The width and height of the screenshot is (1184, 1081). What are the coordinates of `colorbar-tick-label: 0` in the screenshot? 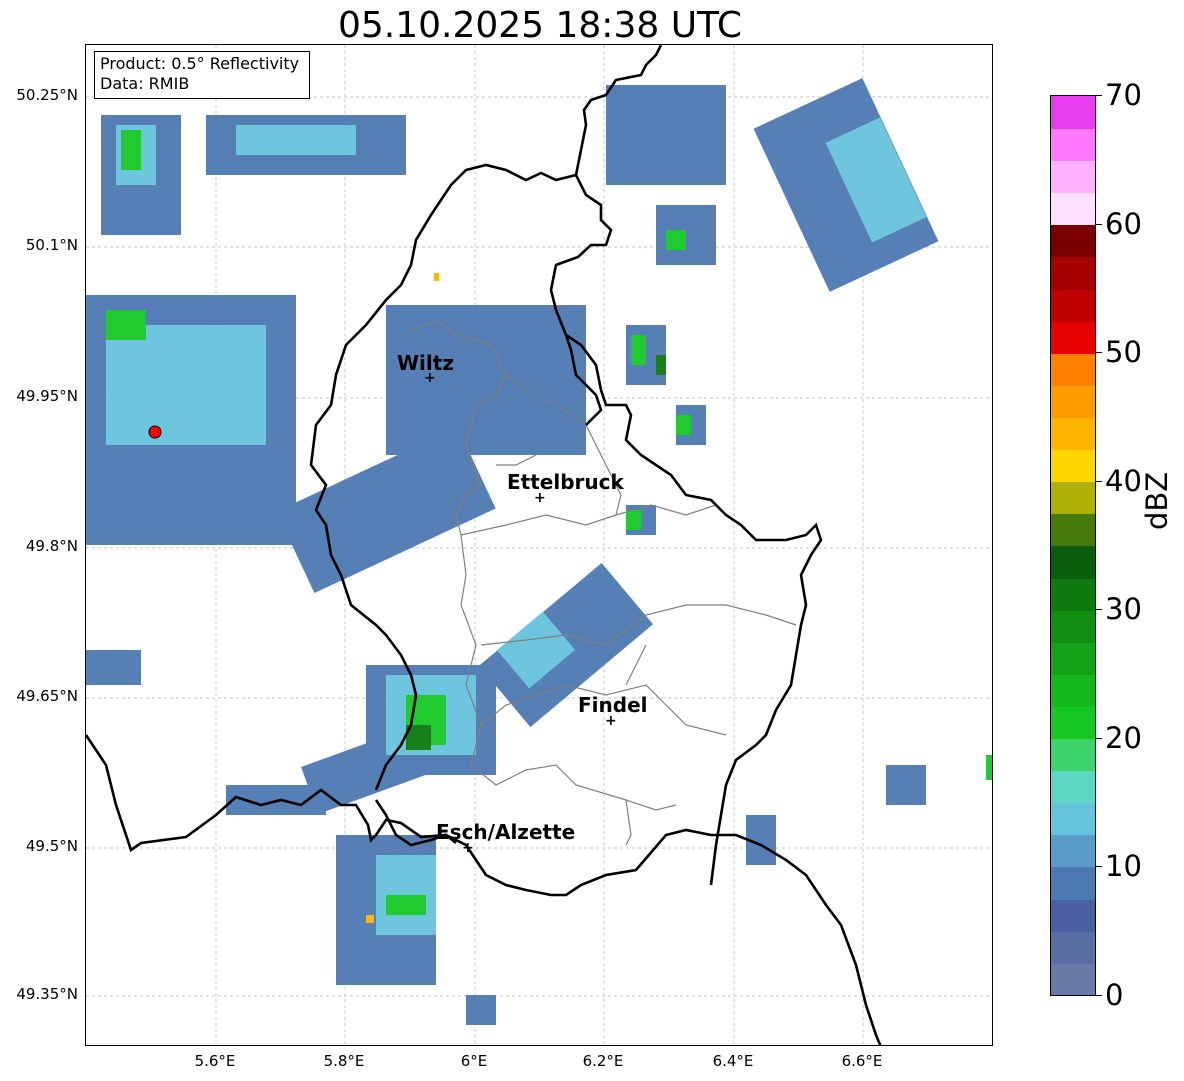 It's located at (1114, 995).